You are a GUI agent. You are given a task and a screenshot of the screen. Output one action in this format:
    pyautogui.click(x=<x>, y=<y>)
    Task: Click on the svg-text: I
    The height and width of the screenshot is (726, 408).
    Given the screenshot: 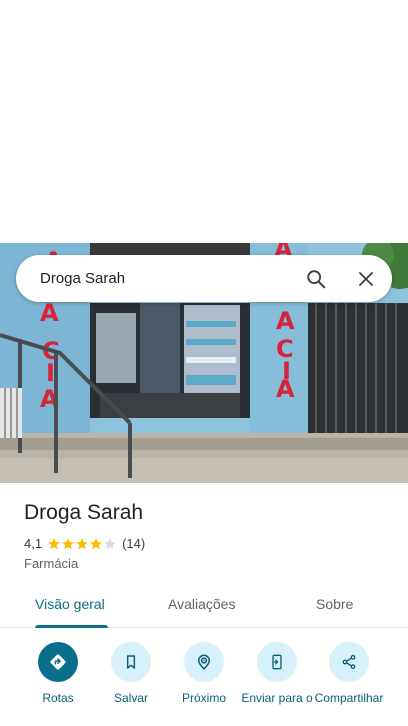 What is the action you would take?
    pyautogui.click(x=50, y=373)
    